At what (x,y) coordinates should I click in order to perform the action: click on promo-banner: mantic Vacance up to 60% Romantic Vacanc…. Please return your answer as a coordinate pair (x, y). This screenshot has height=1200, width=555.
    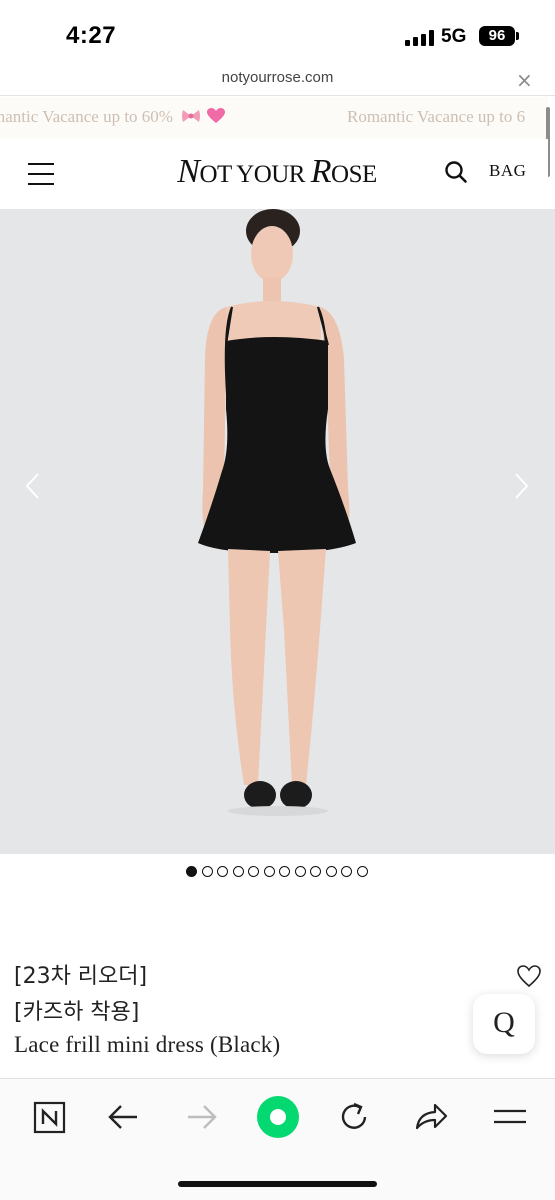
    Looking at the image, I should click on (274, 118).